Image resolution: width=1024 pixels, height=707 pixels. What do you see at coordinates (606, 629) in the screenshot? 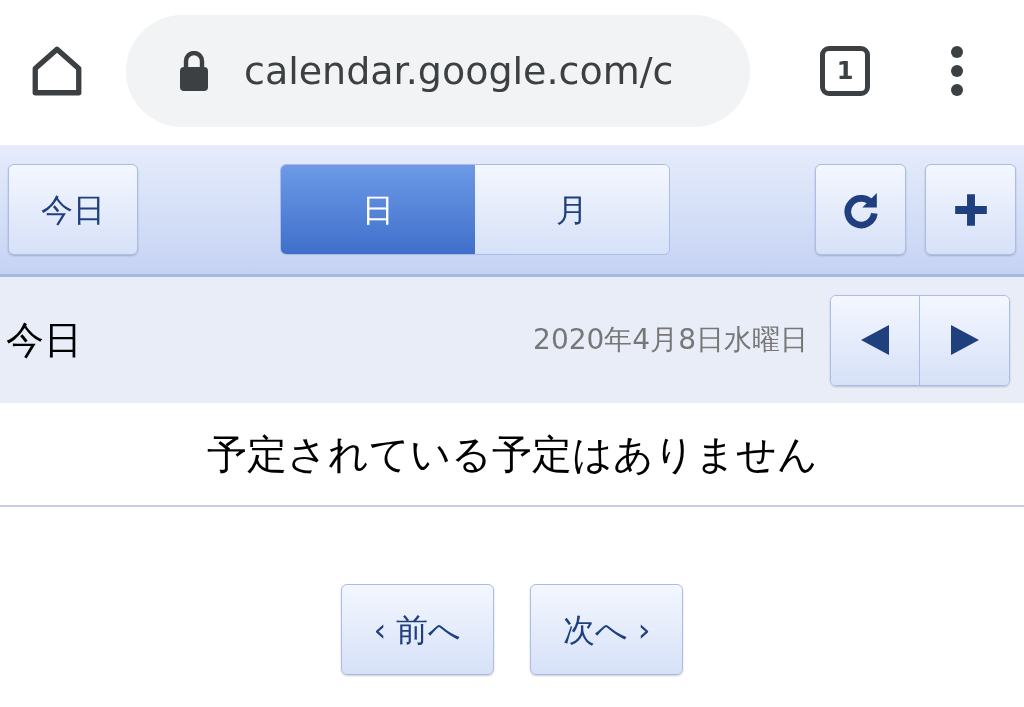
I see `next-page-button: 次へ ›` at bounding box center [606, 629].